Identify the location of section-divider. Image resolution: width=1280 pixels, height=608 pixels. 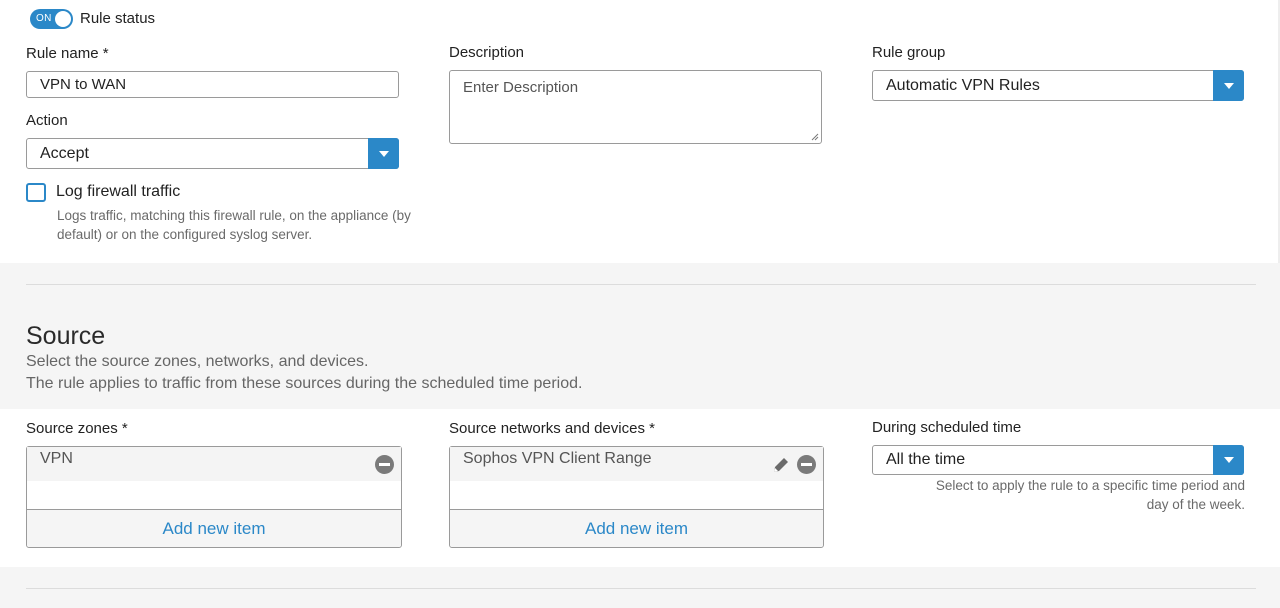
(641, 284).